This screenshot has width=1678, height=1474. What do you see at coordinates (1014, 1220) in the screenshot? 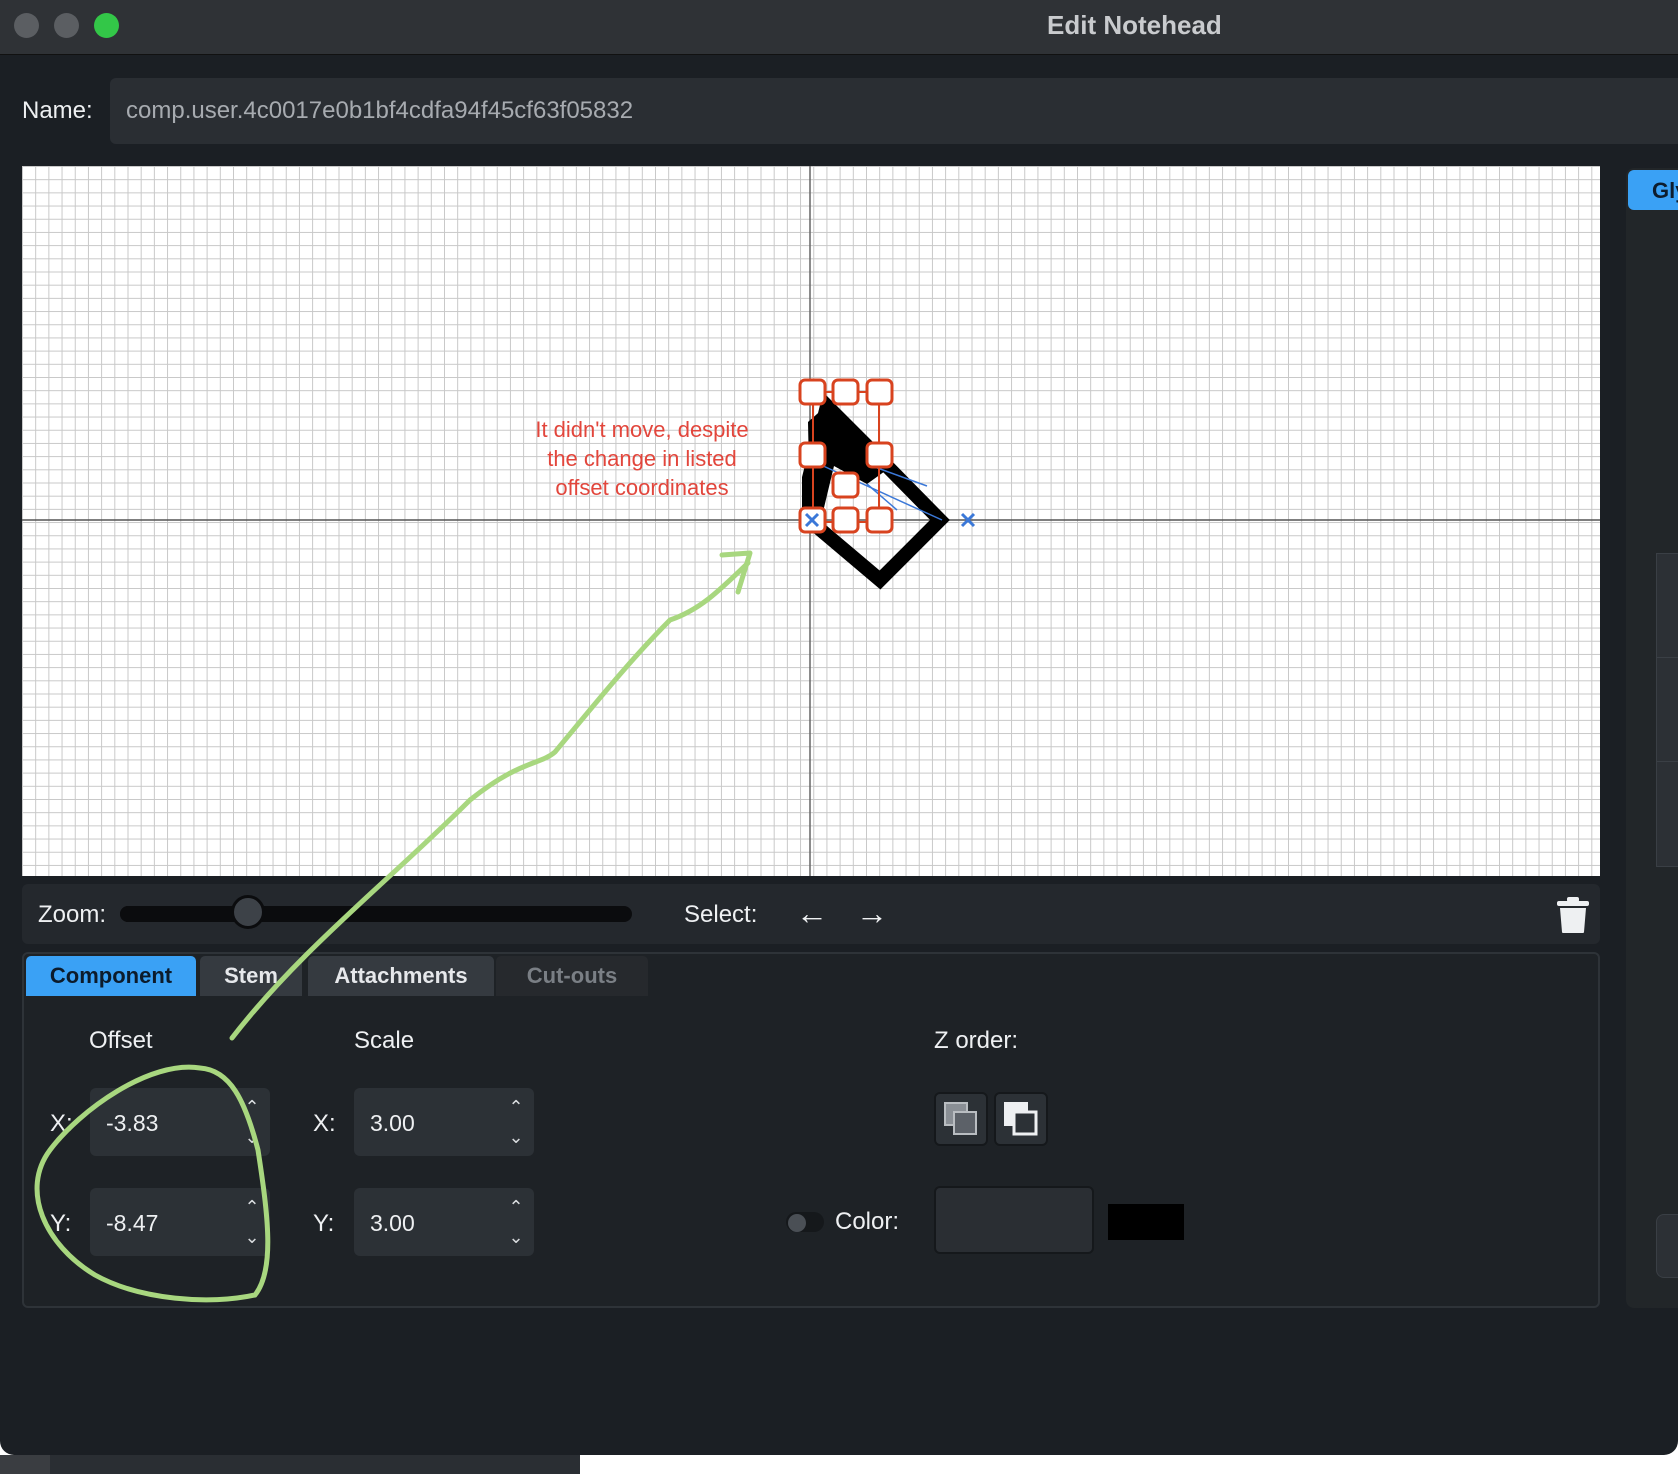
I see `color-input` at bounding box center [1014, 1220].